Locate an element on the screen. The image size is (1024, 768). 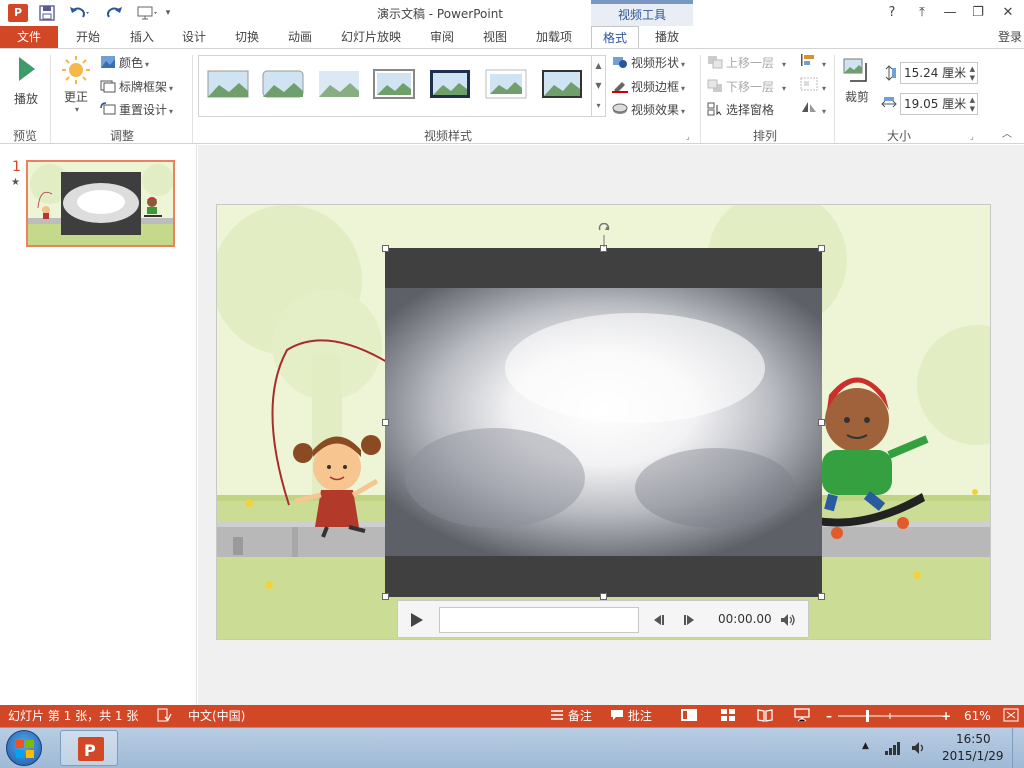
media-progress-bar is located at coordinates (539, 620).